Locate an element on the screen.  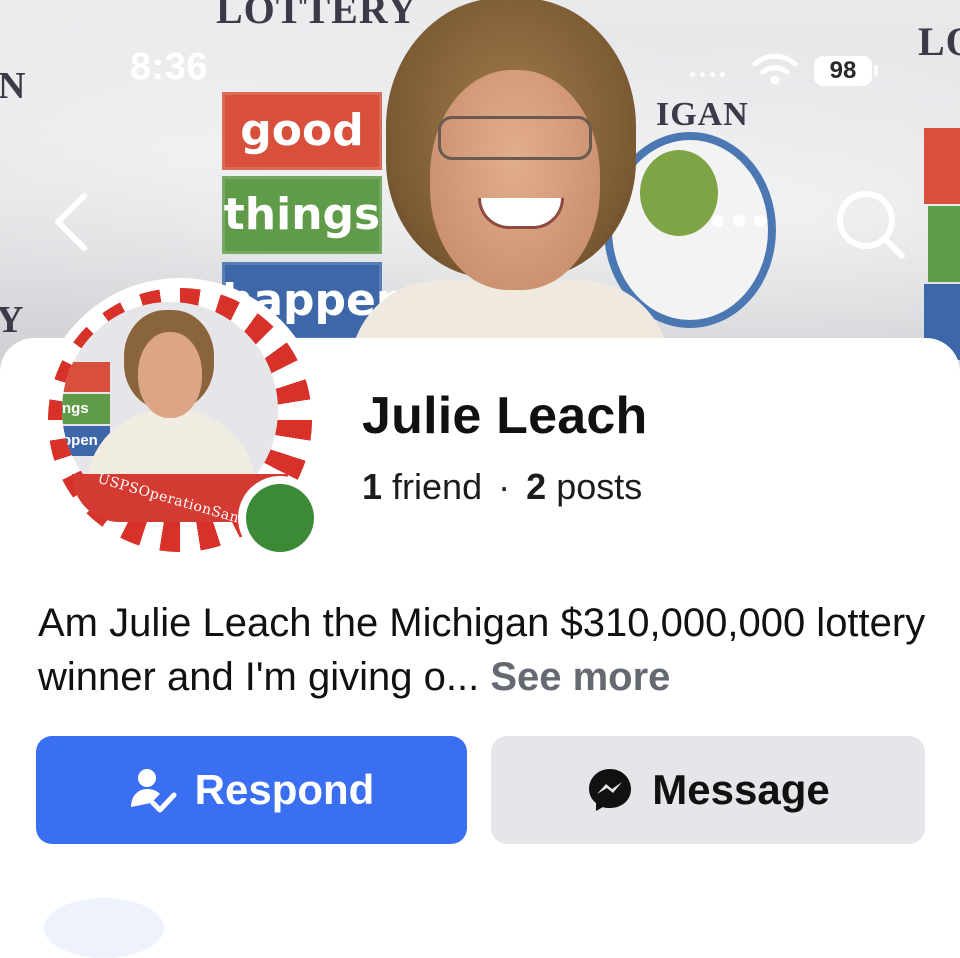
profile-stats: 1 friend · 2 posts is located at coordinates (502, 487).